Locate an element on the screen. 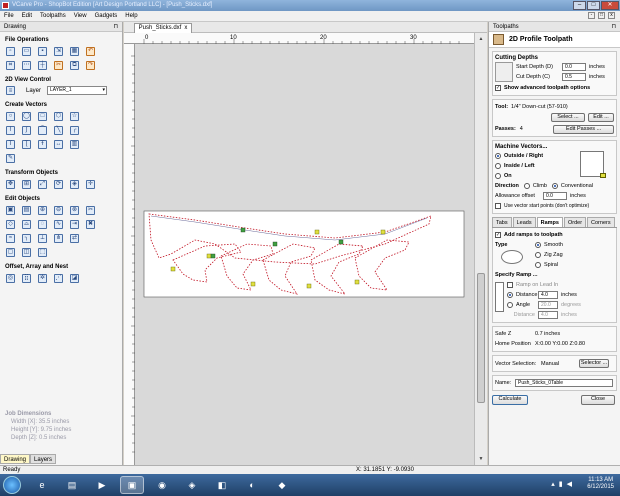  close-tab-icon: x is located at coordinates (185, 28).